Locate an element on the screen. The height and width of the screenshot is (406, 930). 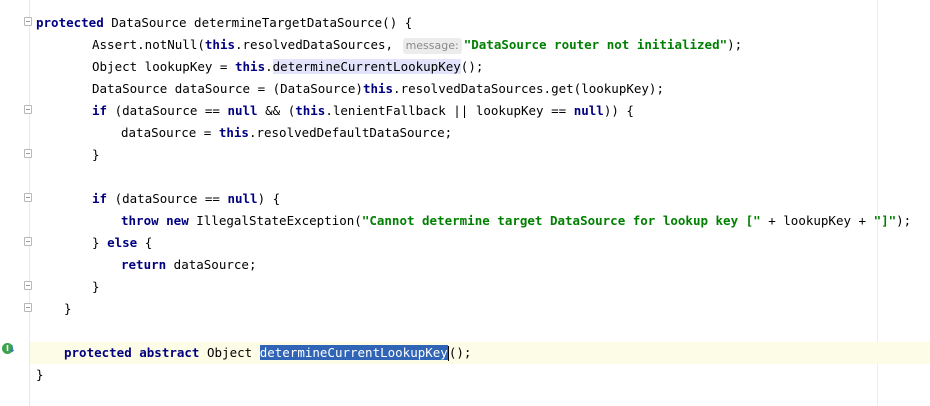
code-token: .lenientFallback || lookupKey == is located at coordinates (449, 110).